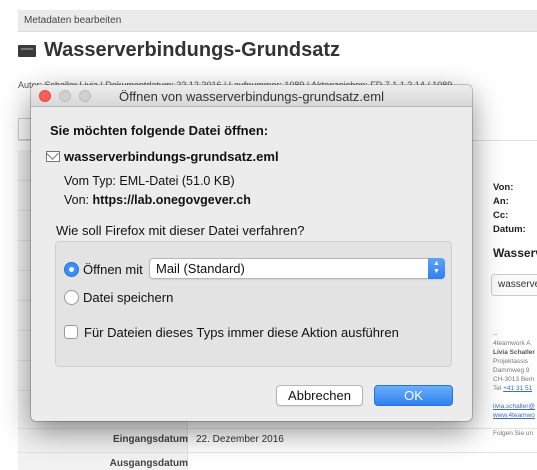 This screenshot has width=537, height=470. Describe the element at coordinates (509, 209) in the screenshot. I see `mail-header-fields: Von: An: Cc: Datum:` at that location.